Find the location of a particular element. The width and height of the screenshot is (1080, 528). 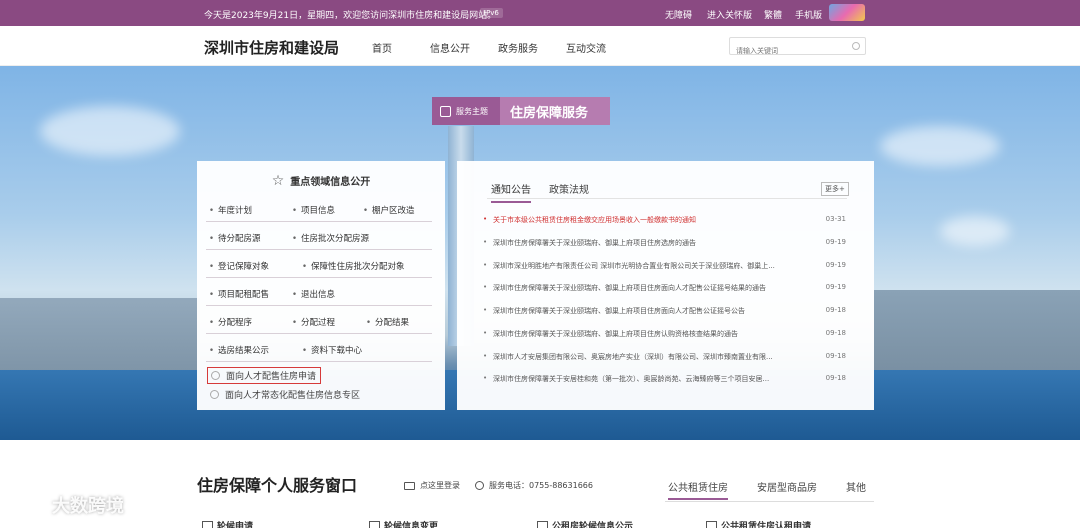

link-batch-housing: 住房批次分配房源 is located at coordinates (330, 238).